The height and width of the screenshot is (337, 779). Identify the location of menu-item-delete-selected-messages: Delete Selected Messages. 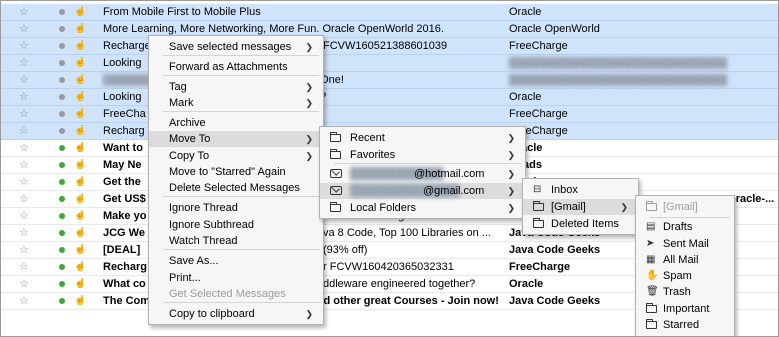
(236, 188).